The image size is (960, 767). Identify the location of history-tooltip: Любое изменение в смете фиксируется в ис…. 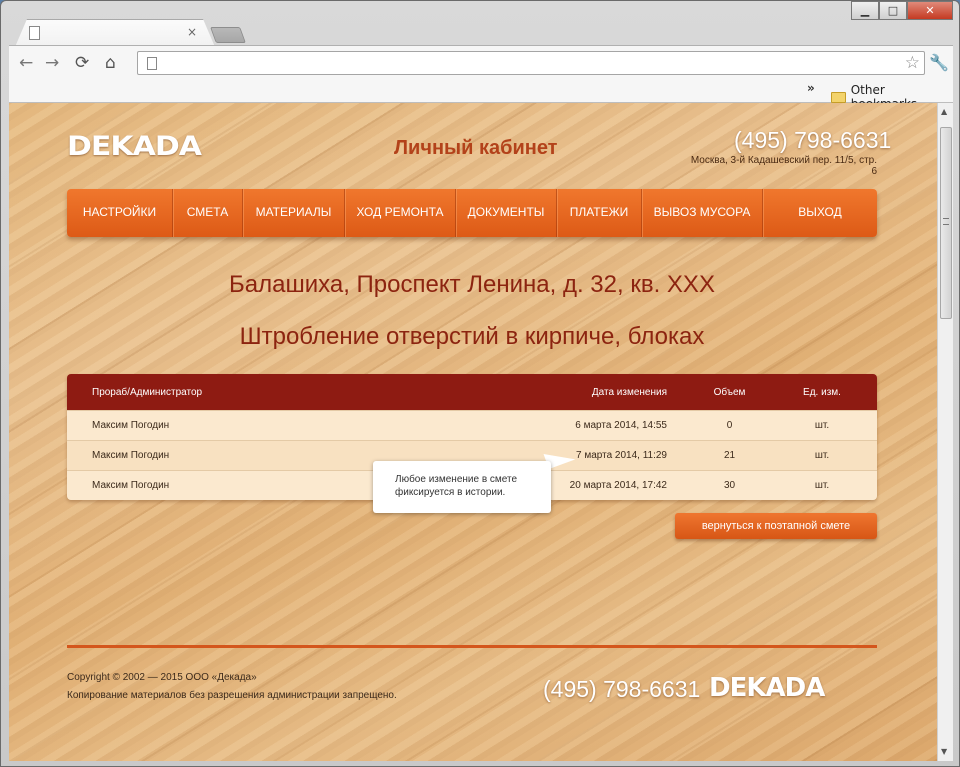
(462, 487).